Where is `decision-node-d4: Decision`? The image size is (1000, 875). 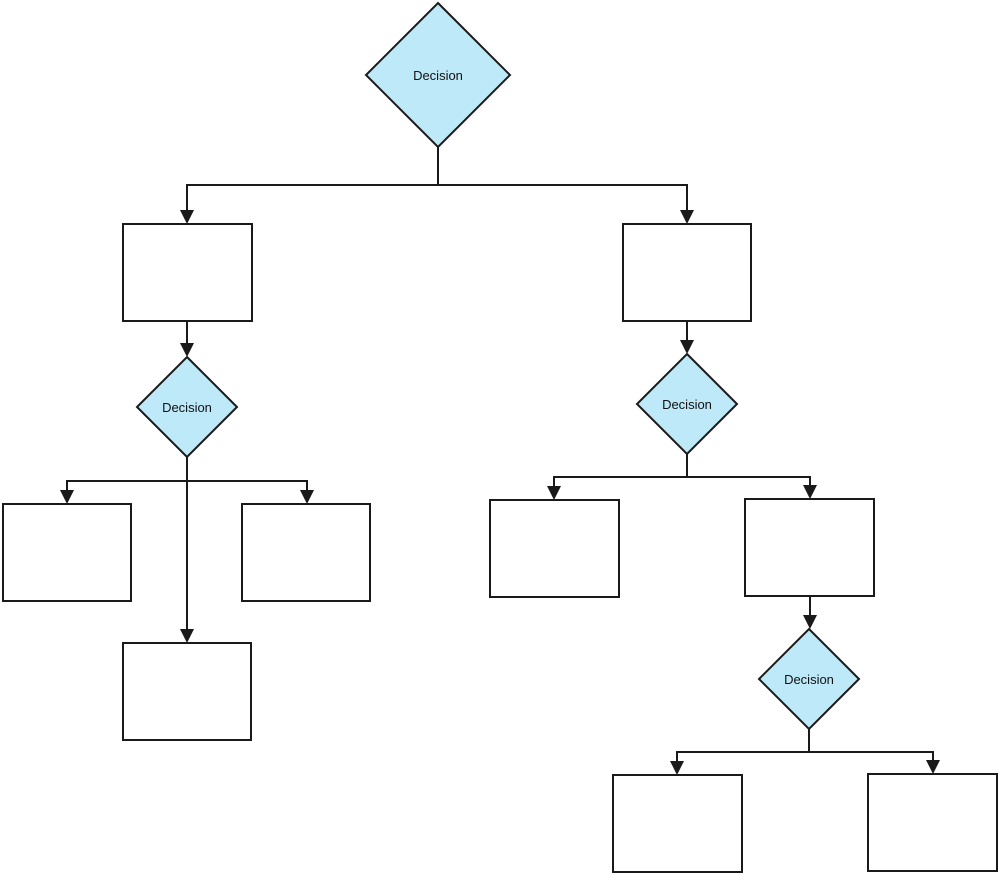
decision-node-d4: Decision is located at coordinates (809, 679).